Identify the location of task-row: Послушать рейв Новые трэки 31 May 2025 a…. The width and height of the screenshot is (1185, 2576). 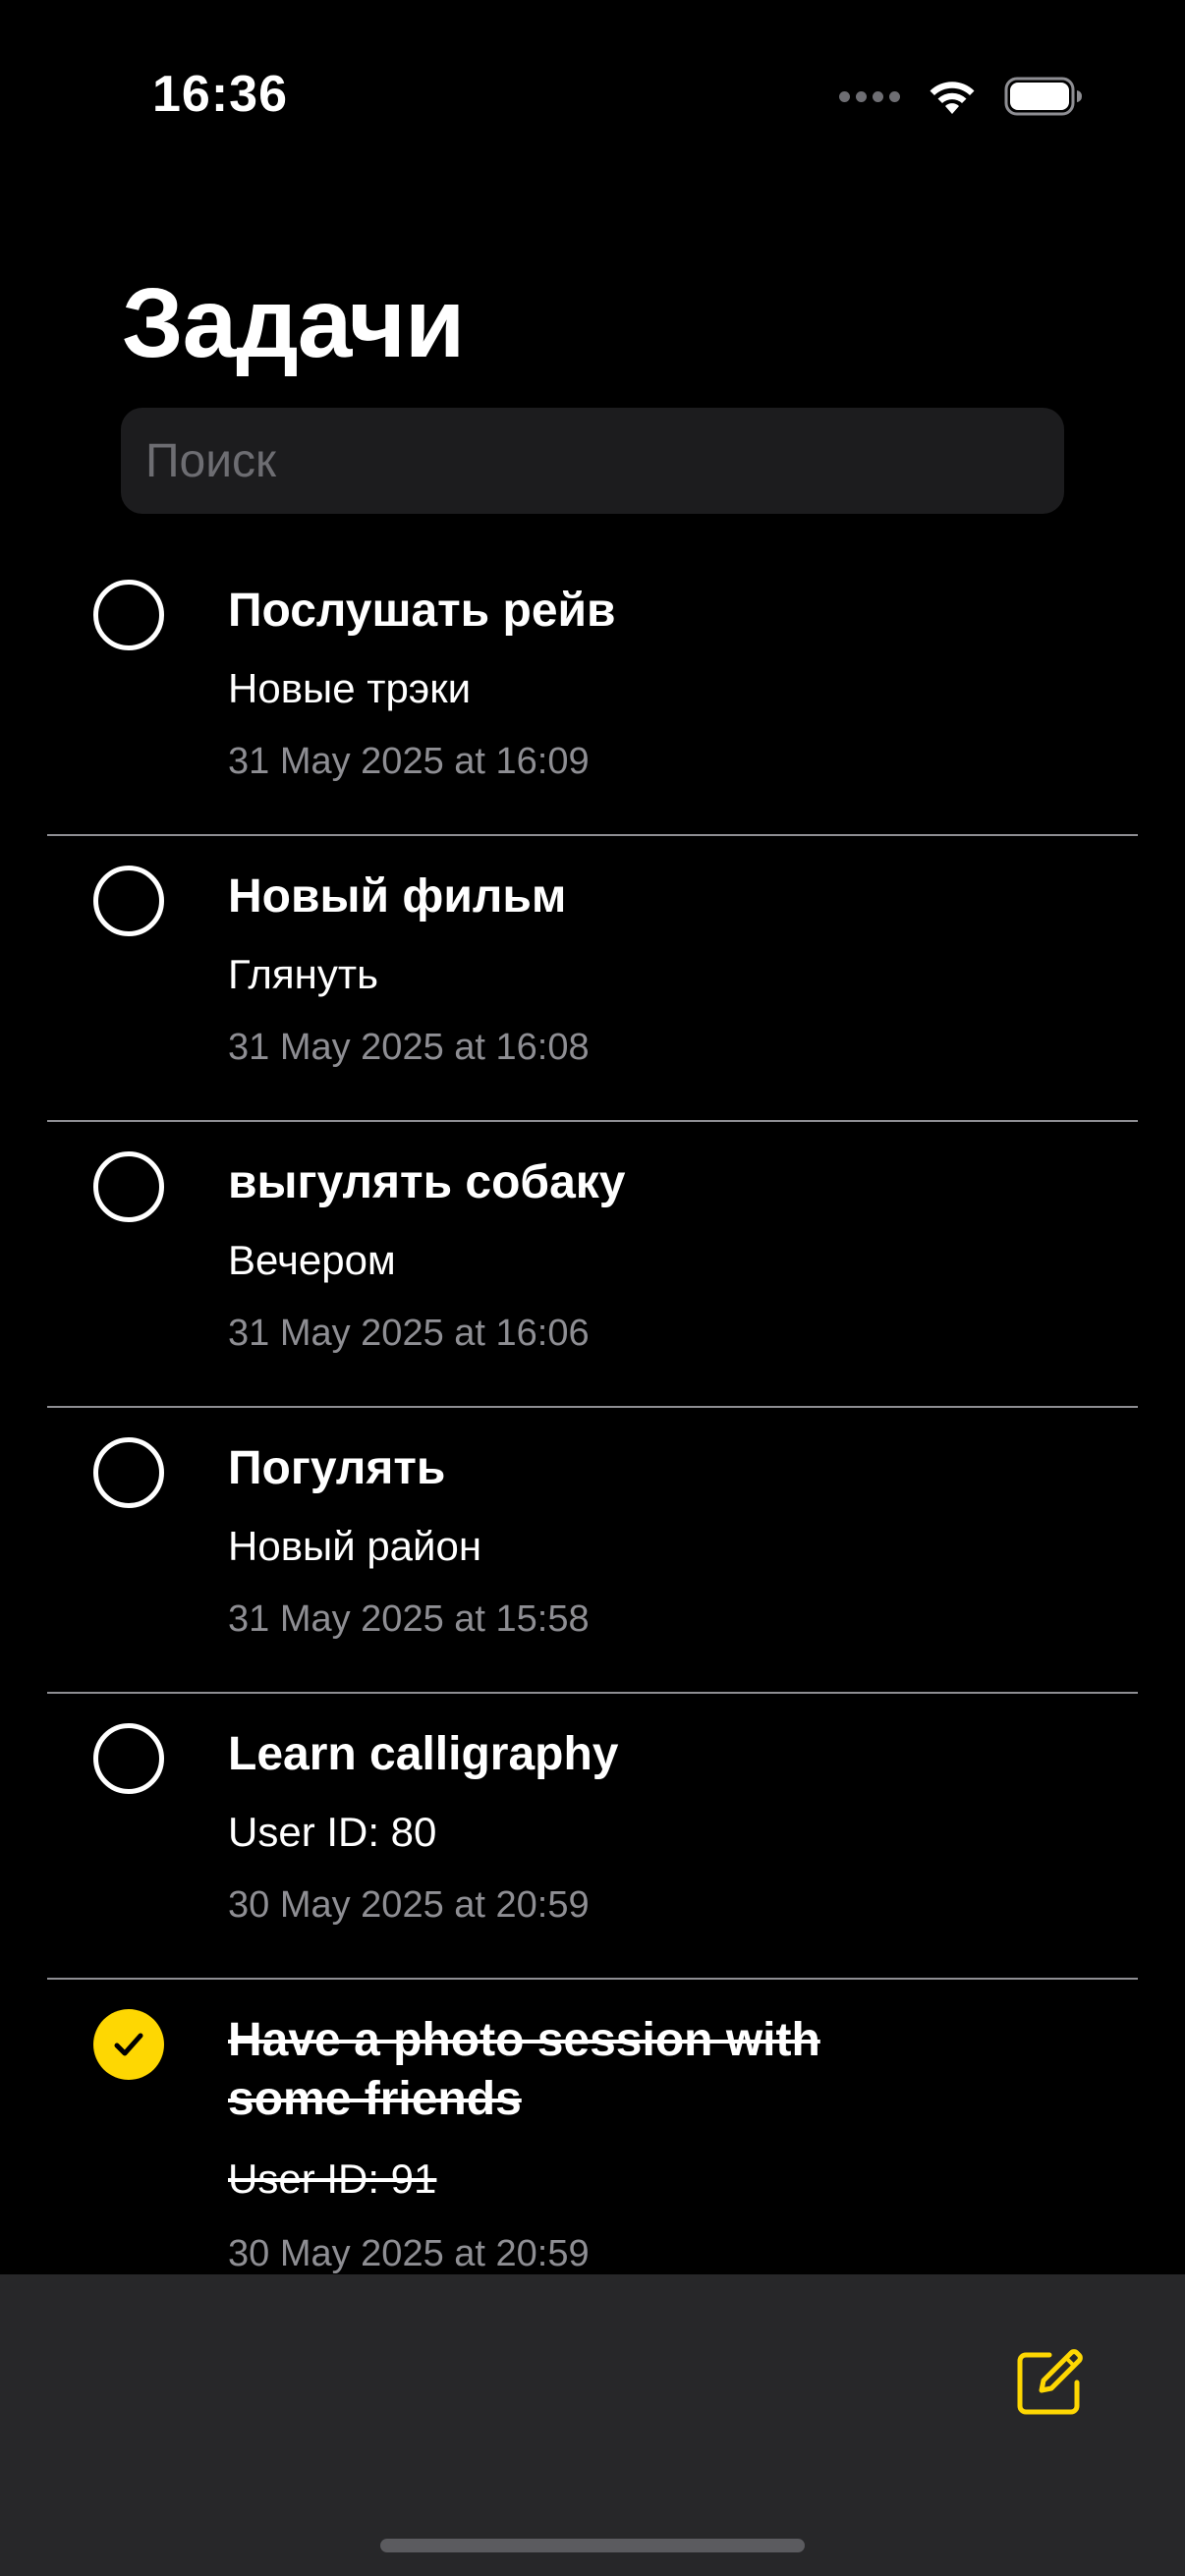
(592, 693).